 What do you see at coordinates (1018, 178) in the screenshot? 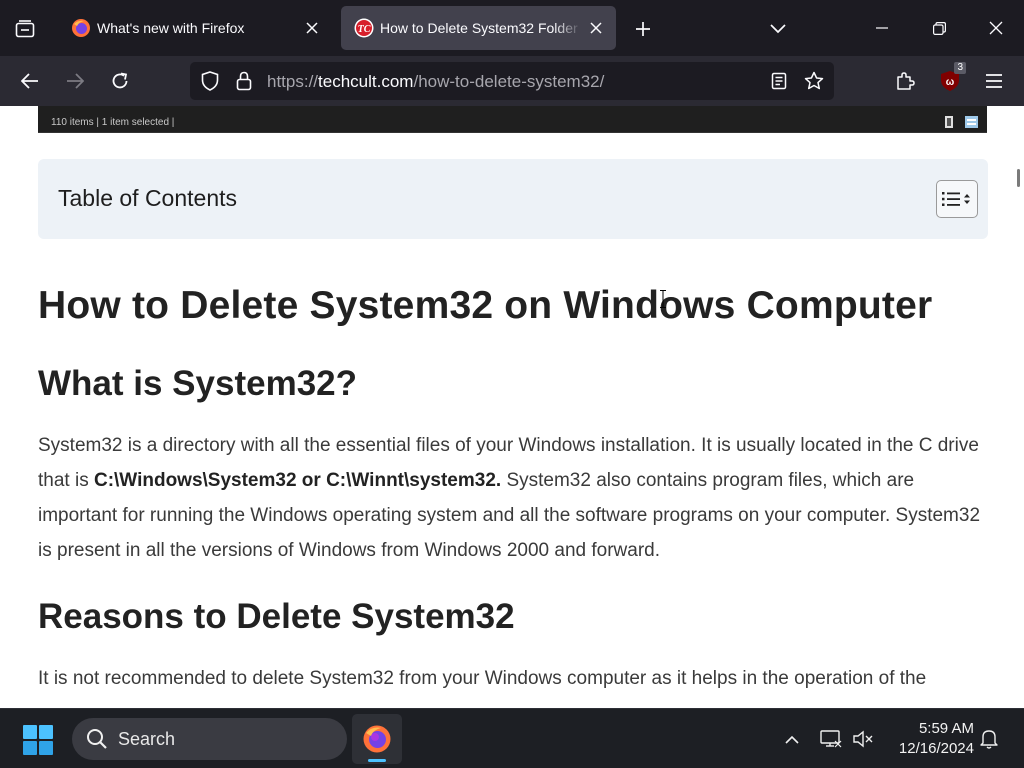
I see `page-scrollbar` at bounding box center [1018, 178].